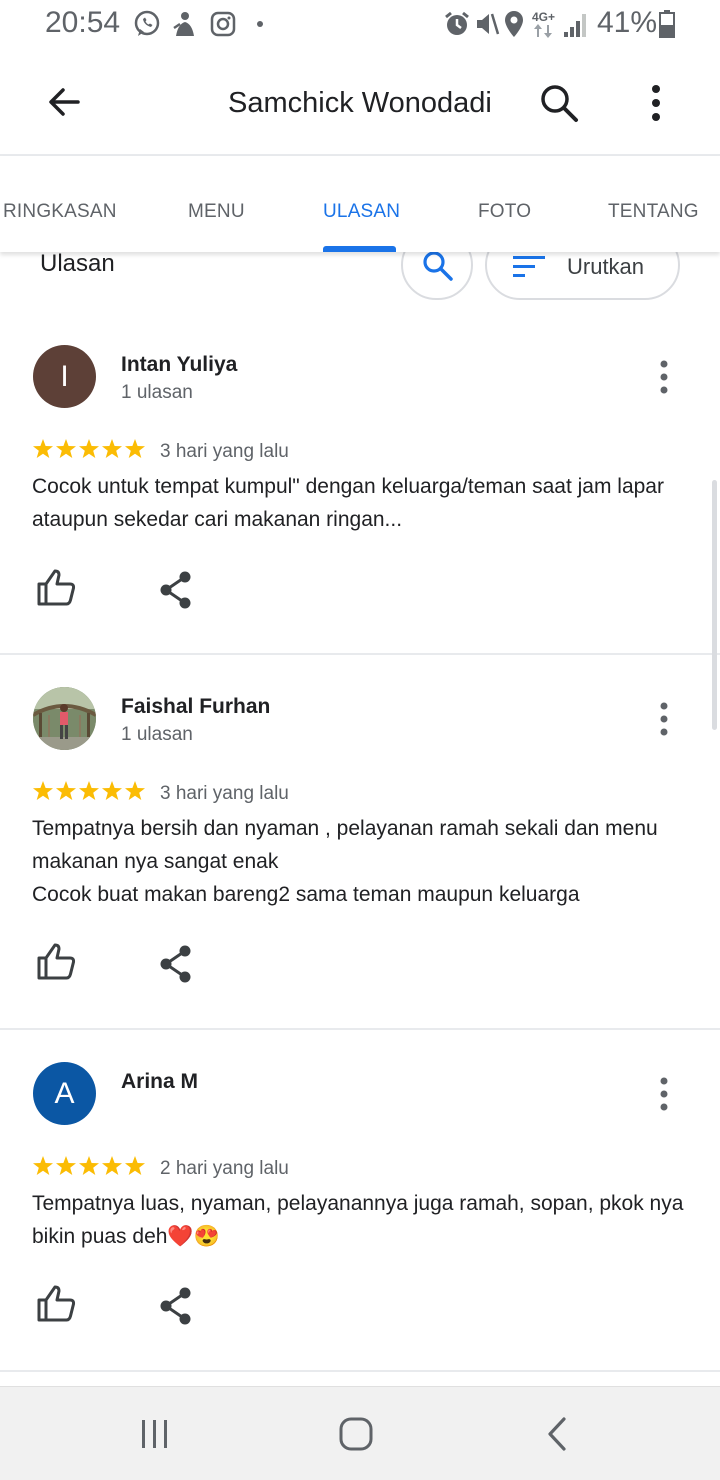 The width and height of the screenshot is (720, 1480). What do you see at coordinates (557, 1434) in the screenshot?
I see `back-icon` at bounding box center [557, 1434].